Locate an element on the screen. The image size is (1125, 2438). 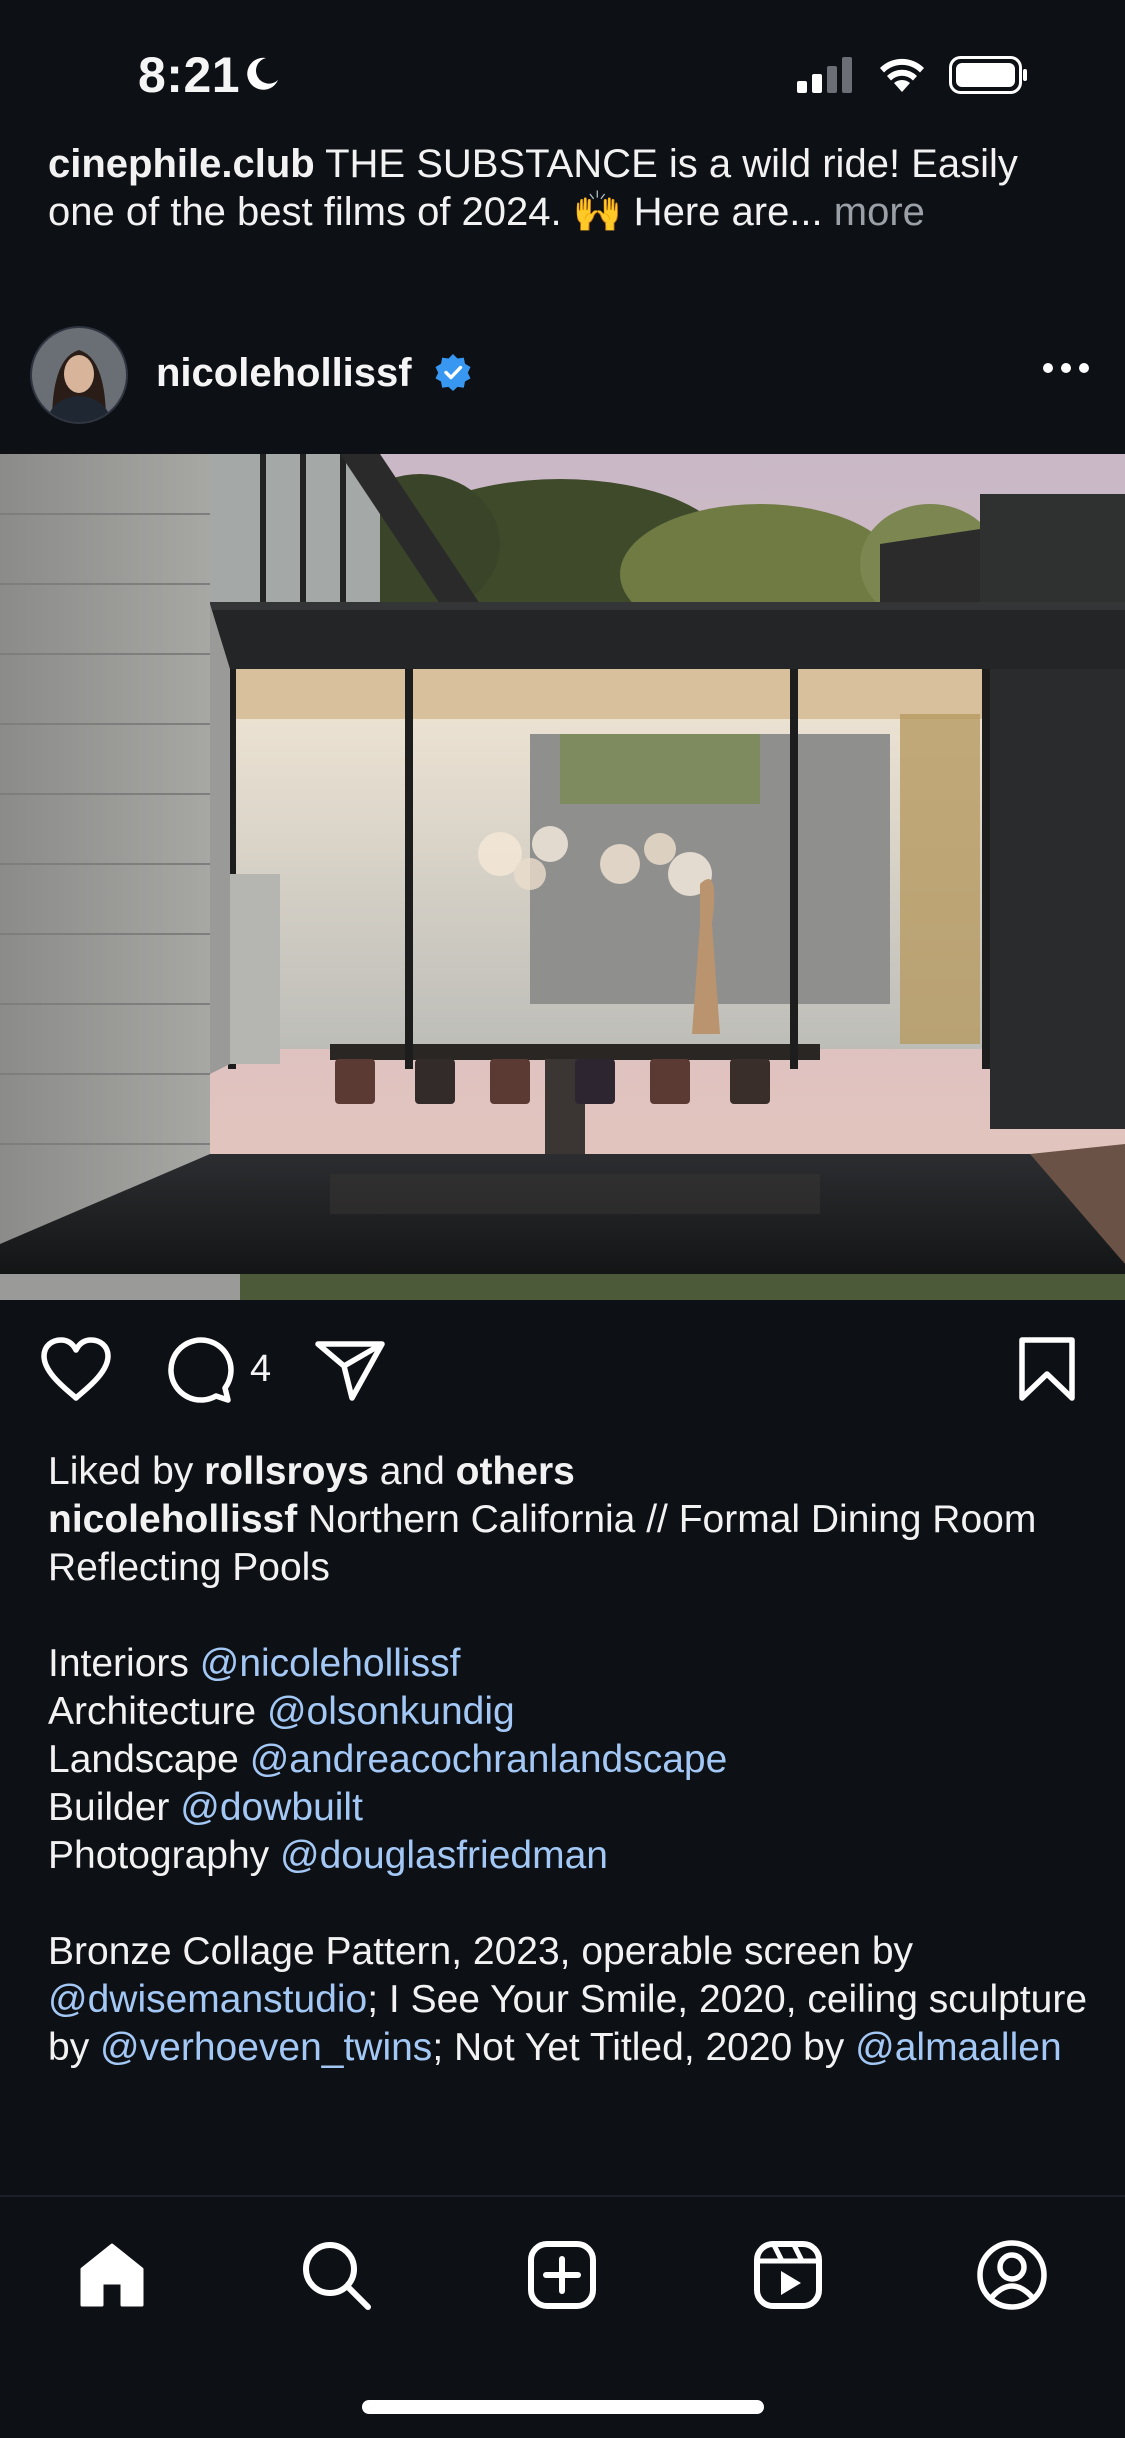
liked-by-prefix: Liked by is located at coordinates (121, 1471).